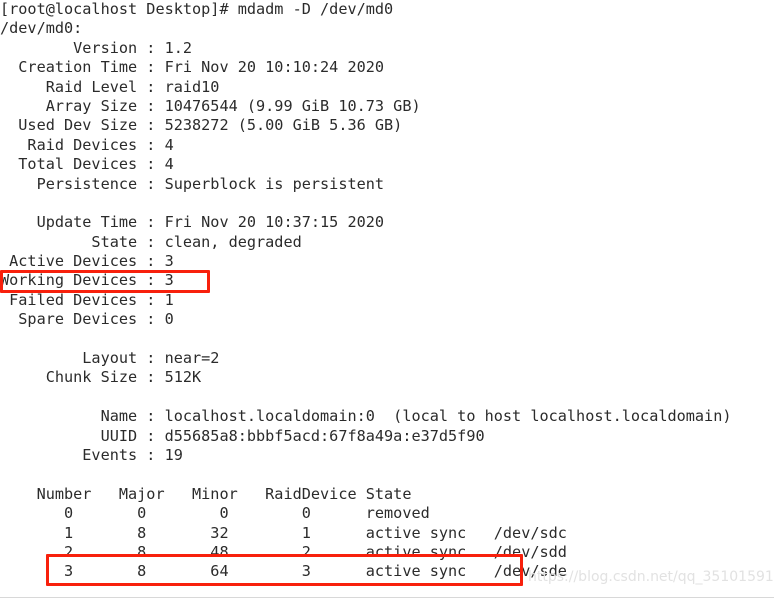 This screenshot has height=602, width=774. Describe the element at coordinates (87, 280) in the screenshot. I see `terminal-line-working-devices: Working Devices : 3` at that location.